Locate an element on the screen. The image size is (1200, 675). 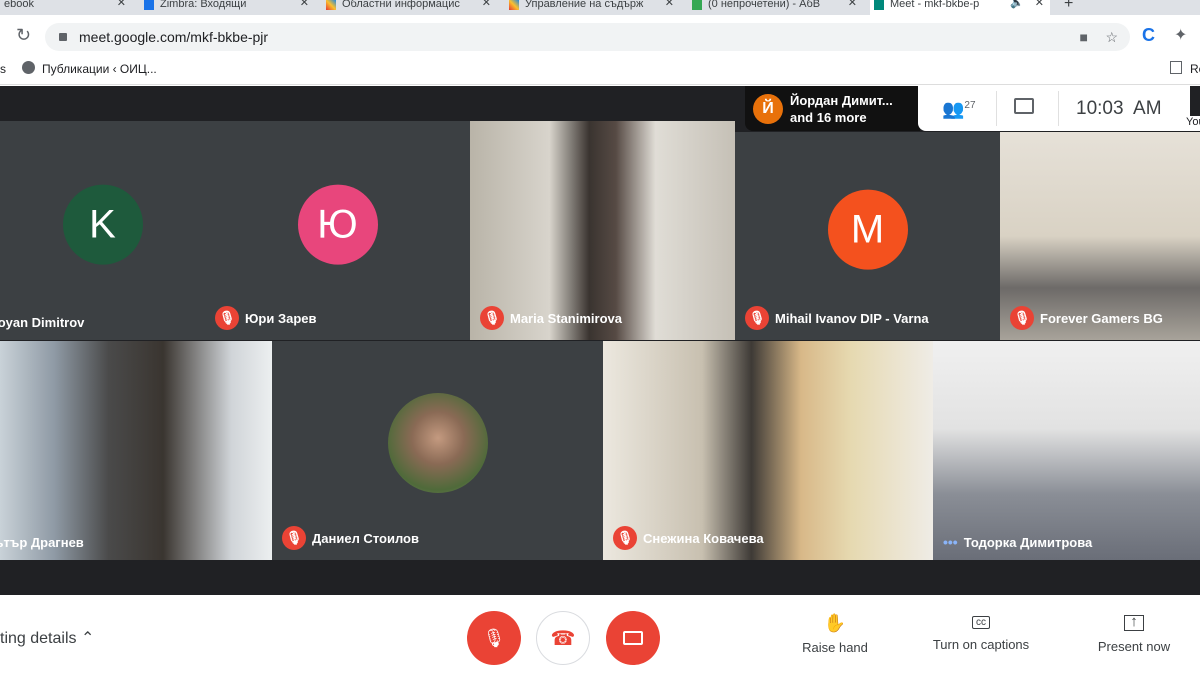
participant-name: Maria Stanimirova is located at coordinates (566, 318).